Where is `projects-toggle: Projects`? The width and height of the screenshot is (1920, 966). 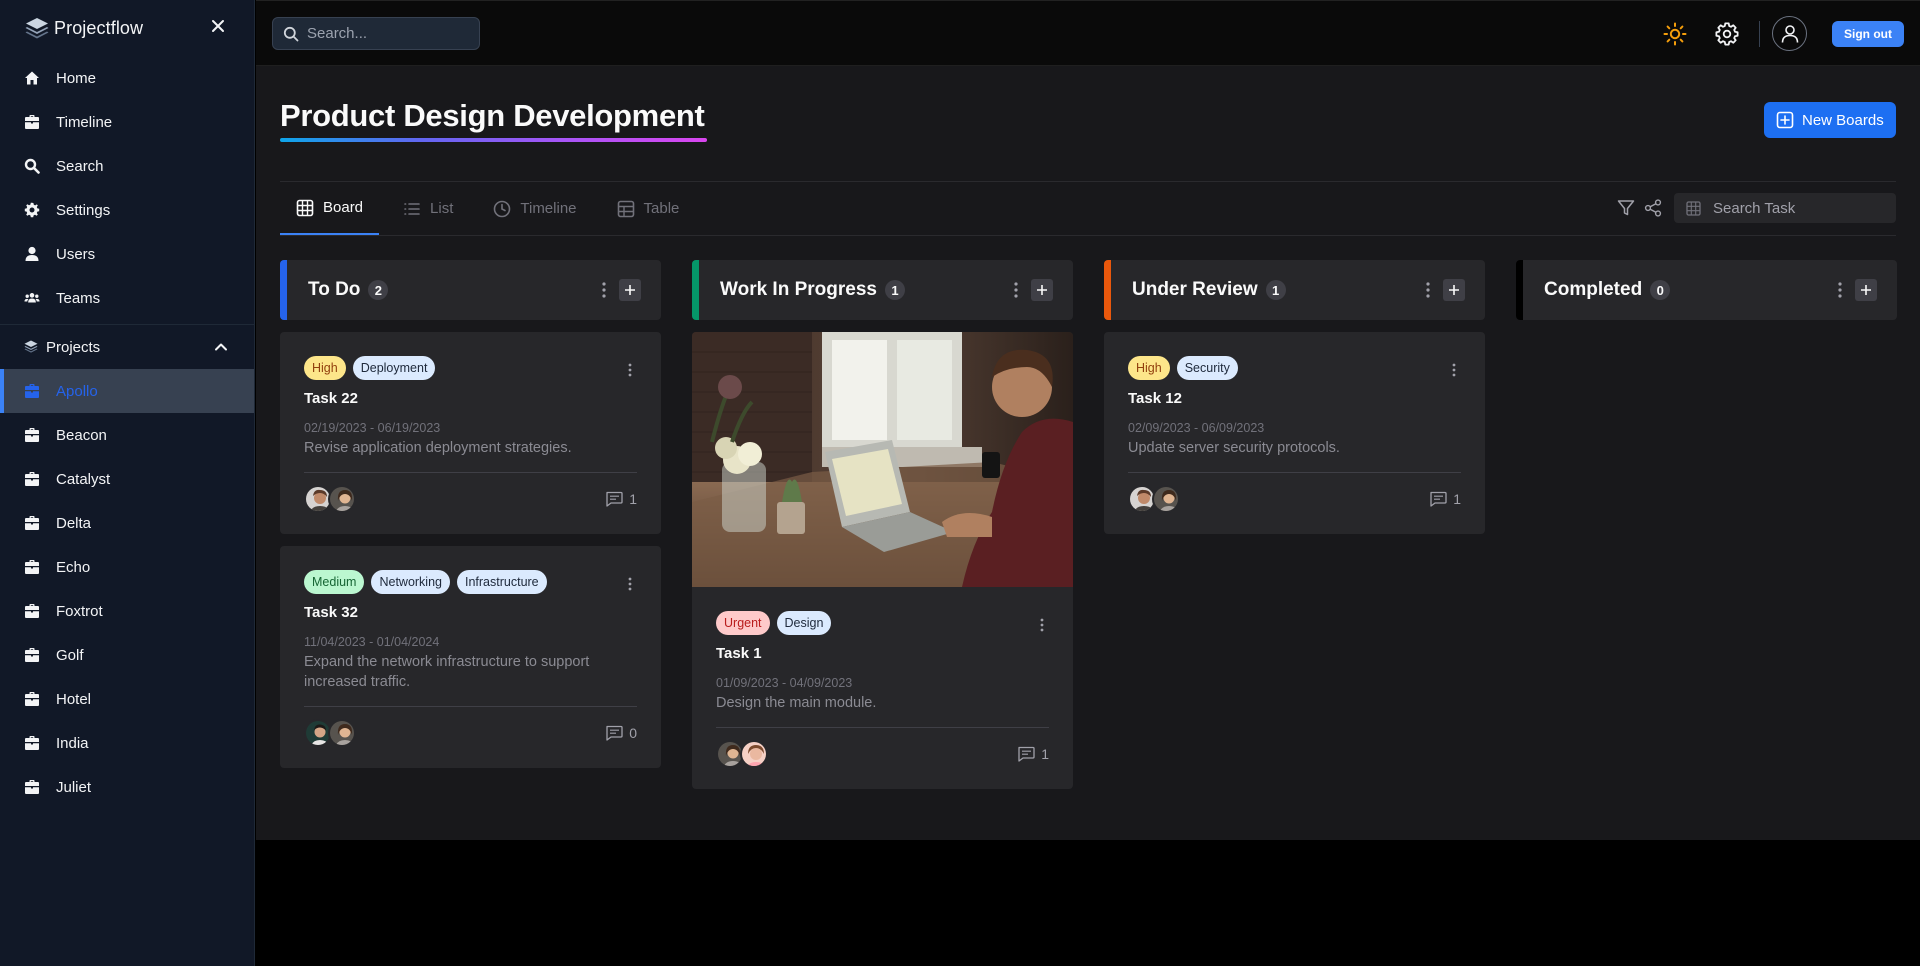 projects-toggle: Projects is located at coordinates (127, 347).